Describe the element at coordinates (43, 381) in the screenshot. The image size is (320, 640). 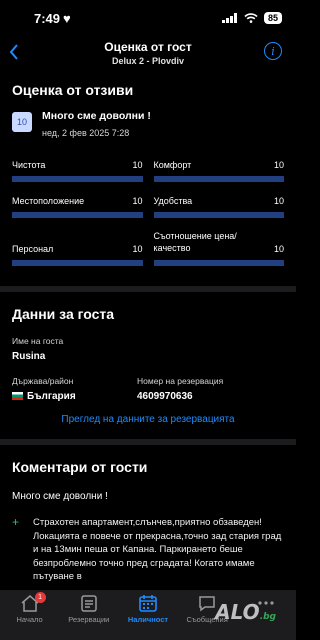
I see `country-label: Държава/район` at that location.